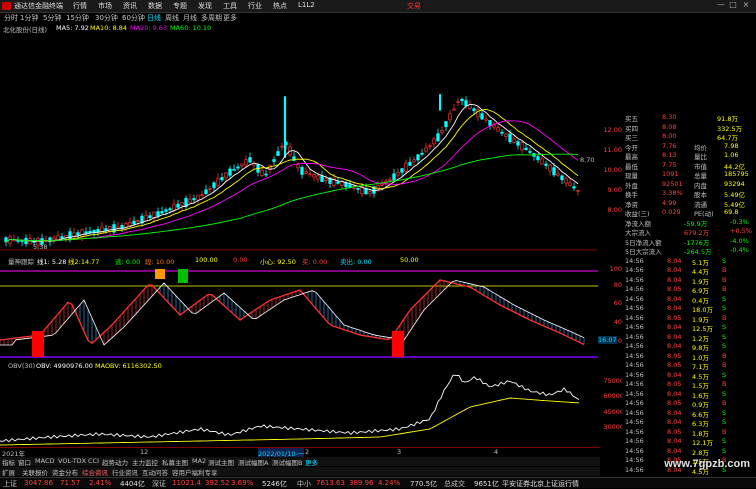 The width and height of the screenshot is (756, 489). Describe the element at coordinates (8, 462) in the screenshot. I see `tab-indicator: 指标` at that location.